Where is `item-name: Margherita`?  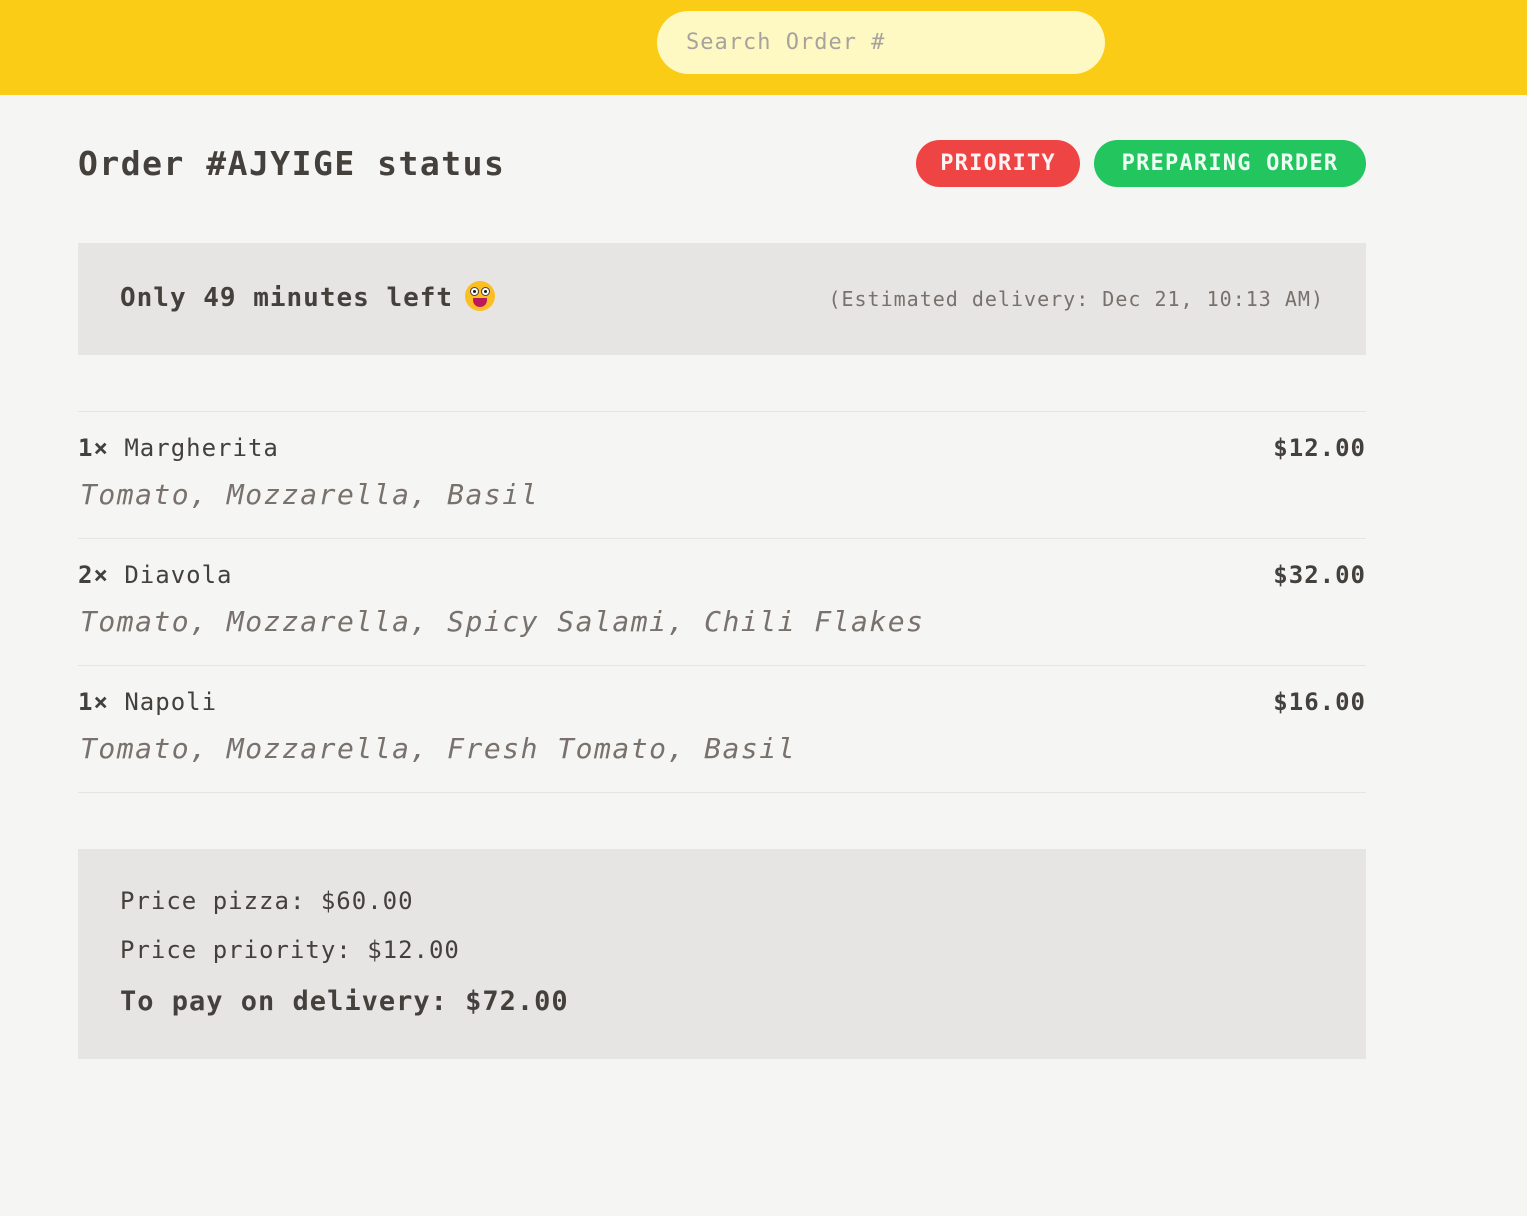
item-name: Margherita is located at coordinates (201, 448).